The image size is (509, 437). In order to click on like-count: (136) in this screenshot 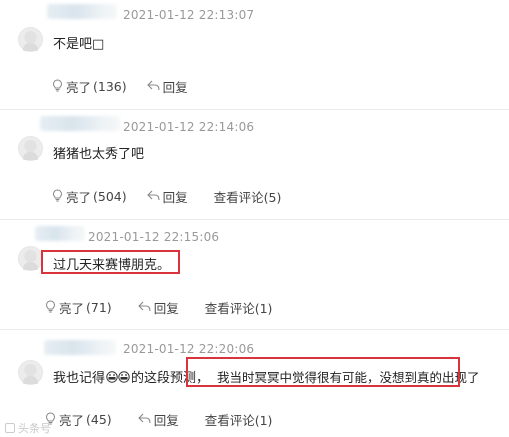, I will do `click(110, 86)`.